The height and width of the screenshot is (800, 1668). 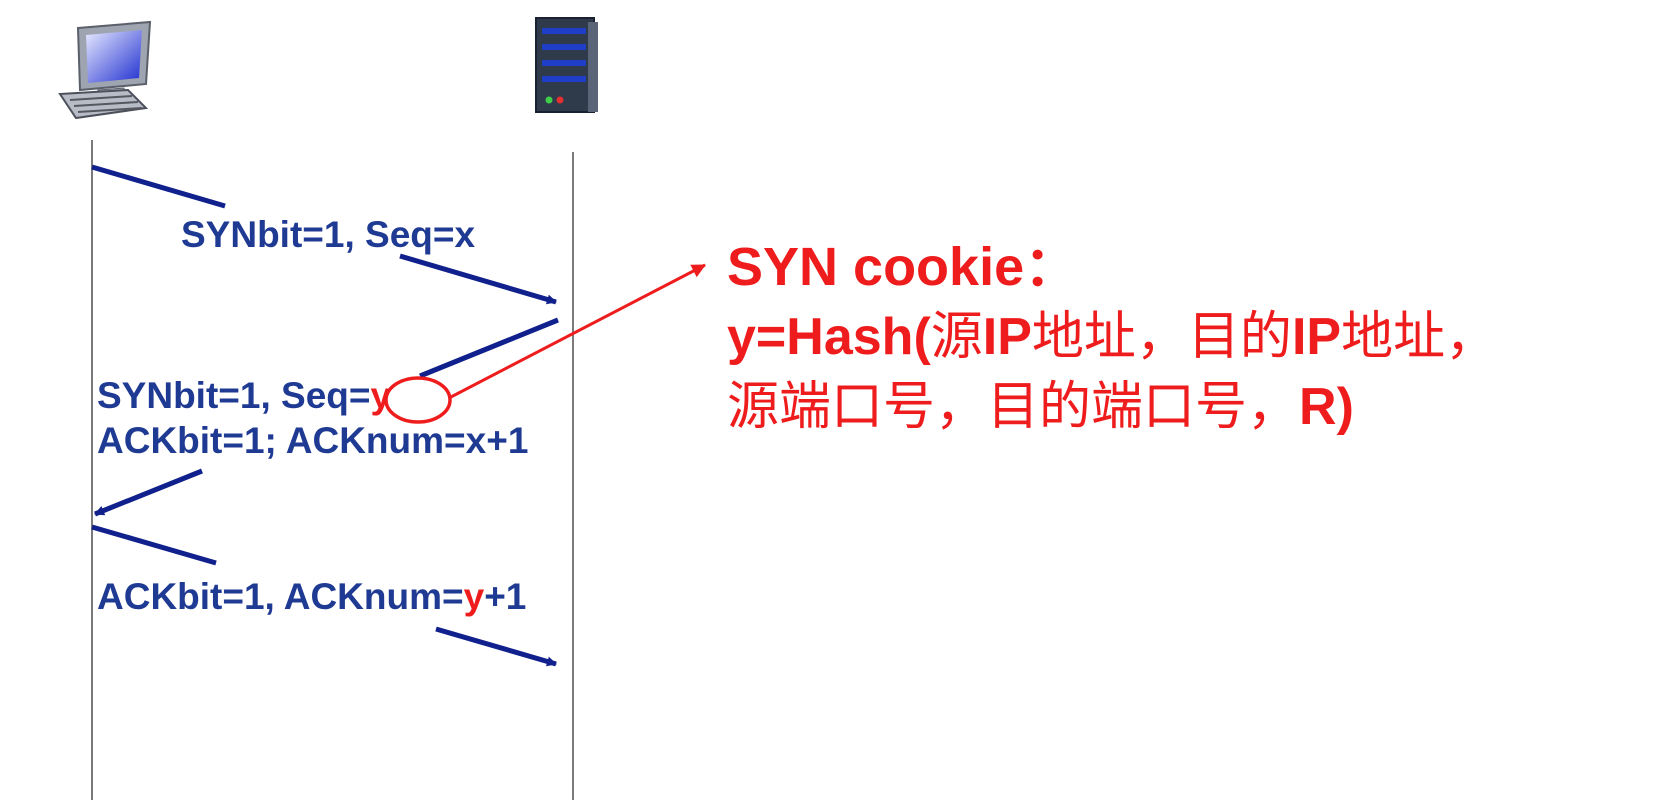 What do you see at coordinates (577, 331) in the screenshot?
I see `cookie-pointer-arrow` at bounding box center [577, 331].